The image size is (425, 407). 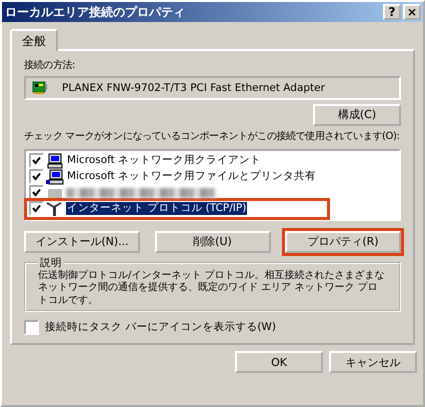 I want to click on close-button: ×, so click(x=412, y=12).